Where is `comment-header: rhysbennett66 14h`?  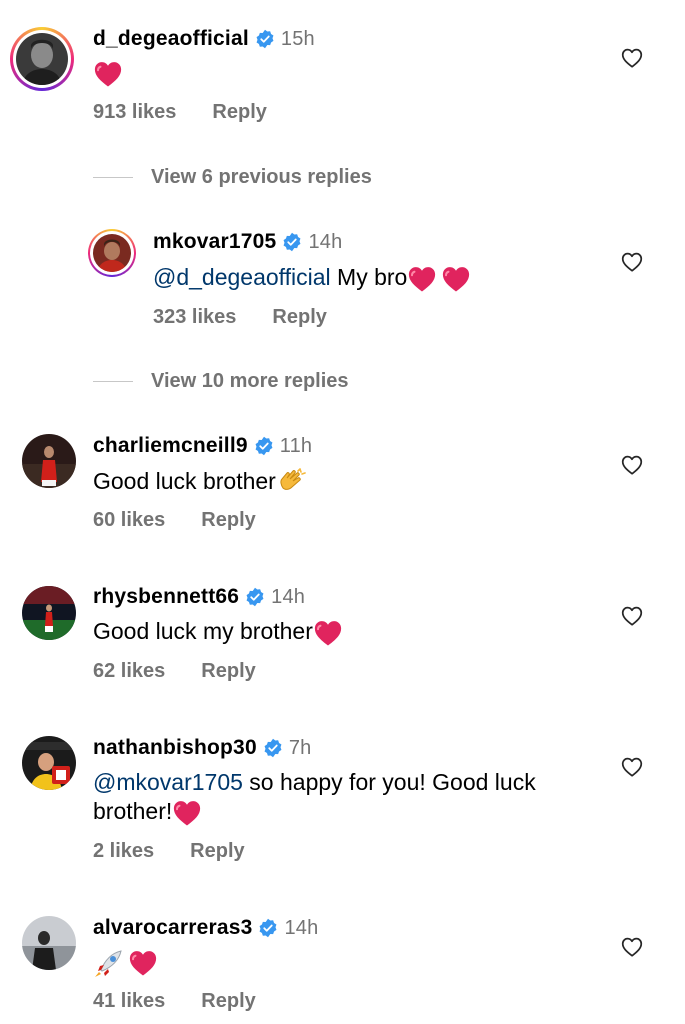
comment-header: rhysbennett66 14h is located at coordinates (199, 597).